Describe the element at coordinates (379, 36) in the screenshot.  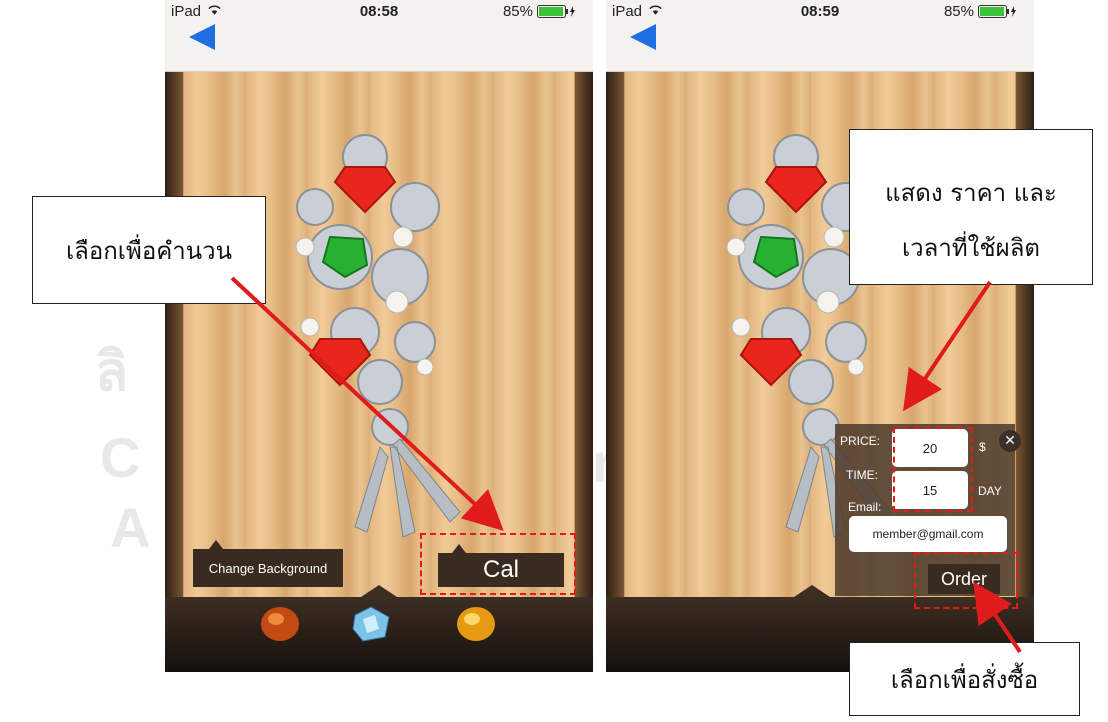
I see `status-bar: iPad 08:58 85%` at that location.